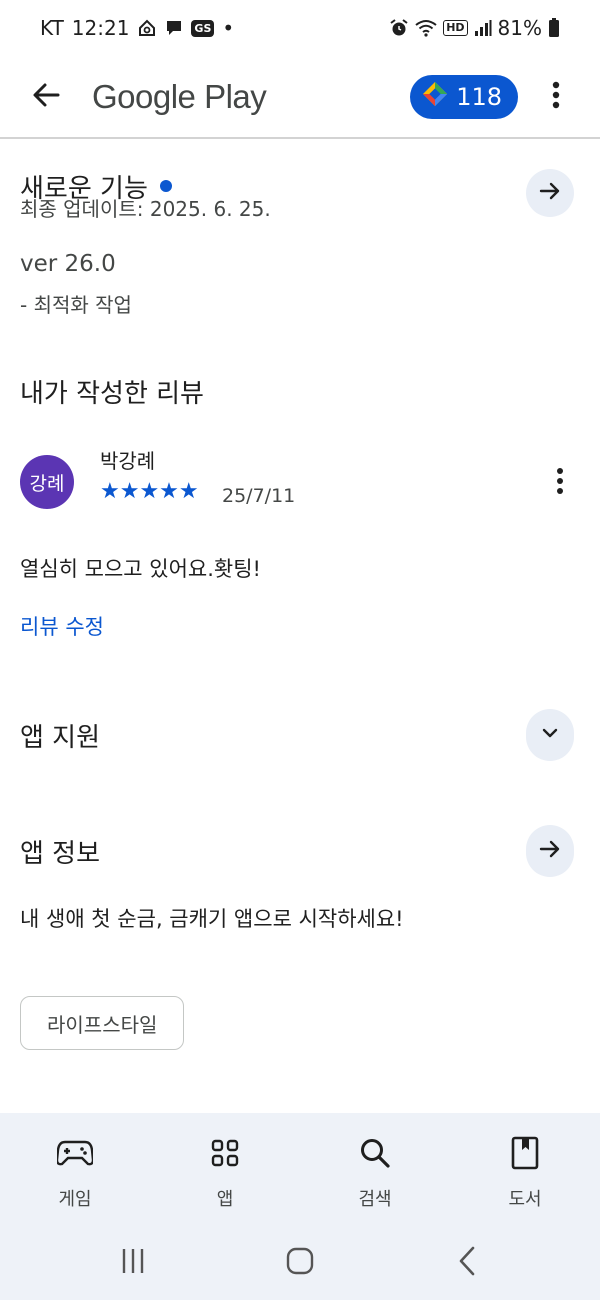 The image size is (600, 1300). Describe the element at coordinates (68, 264) in the screenshot. I see `version-text: ver 26.0` at that location.